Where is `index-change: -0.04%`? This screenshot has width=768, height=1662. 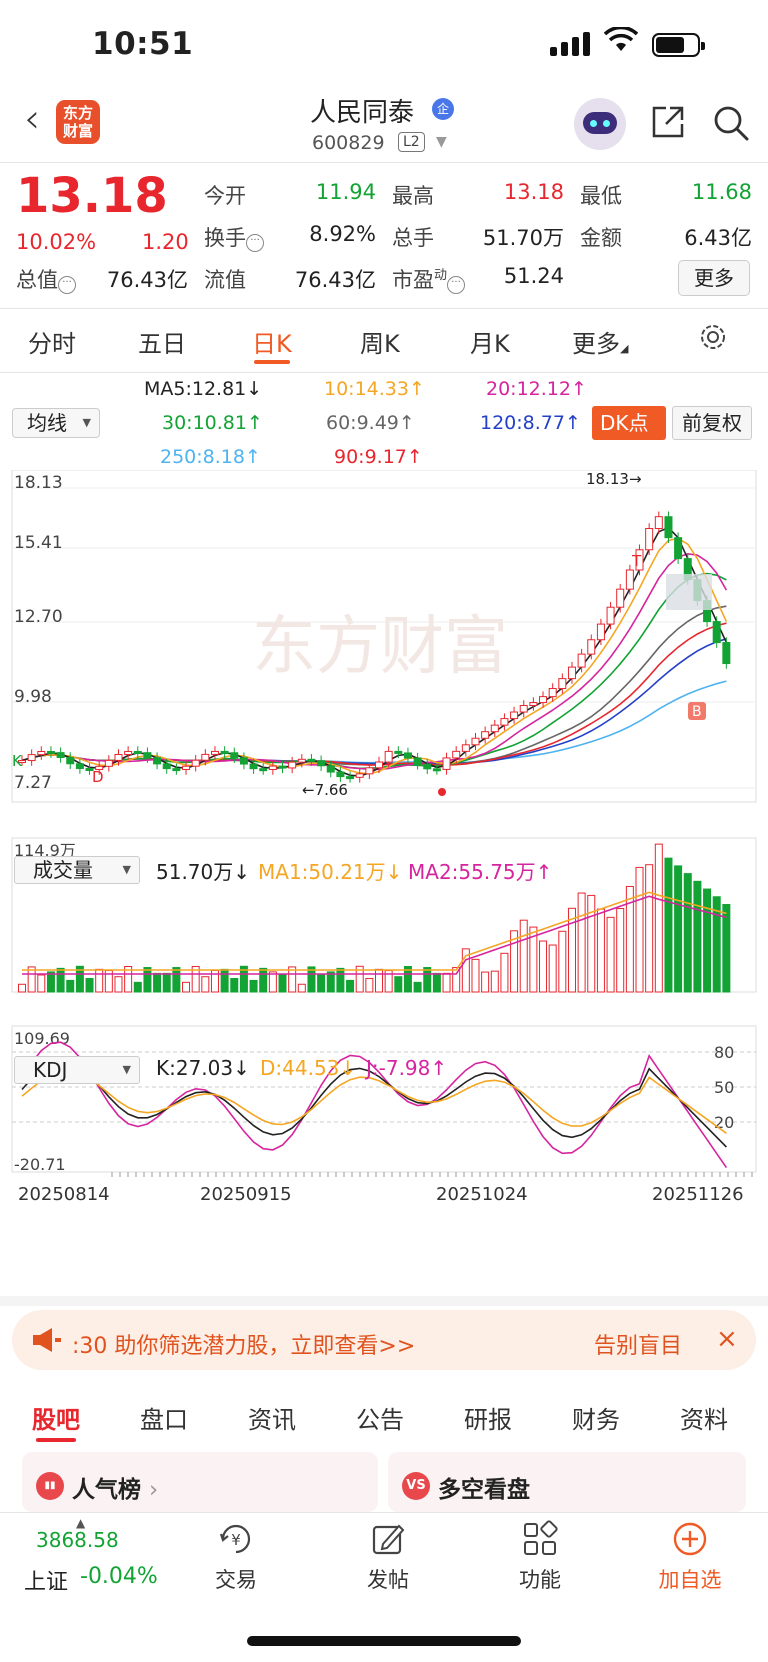
index-change: -0.04% is located at coordinates (119, 1576).